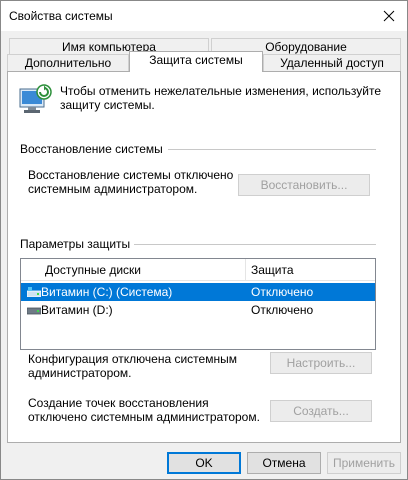 This screenshot has width=408, height=480. I want to click on close-button, so click(389, 16).